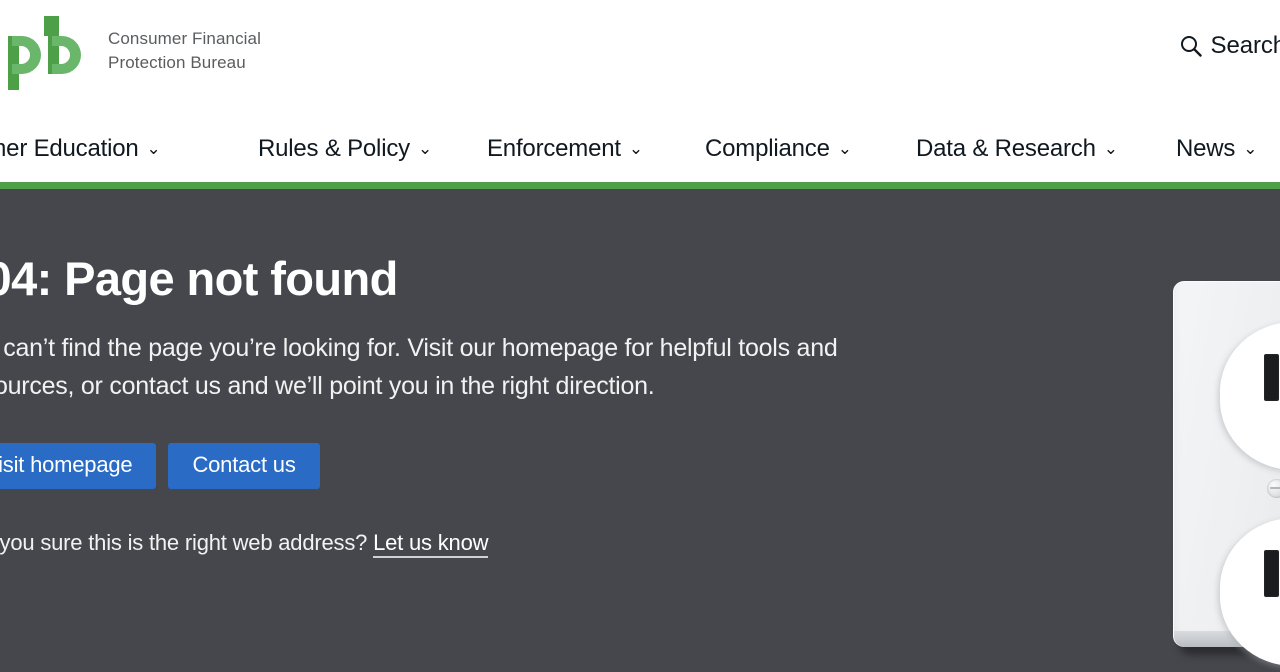 This screenshot has width=1280, height=672. I want to click on electrical-outlet-illustration, so click(1226, 473).